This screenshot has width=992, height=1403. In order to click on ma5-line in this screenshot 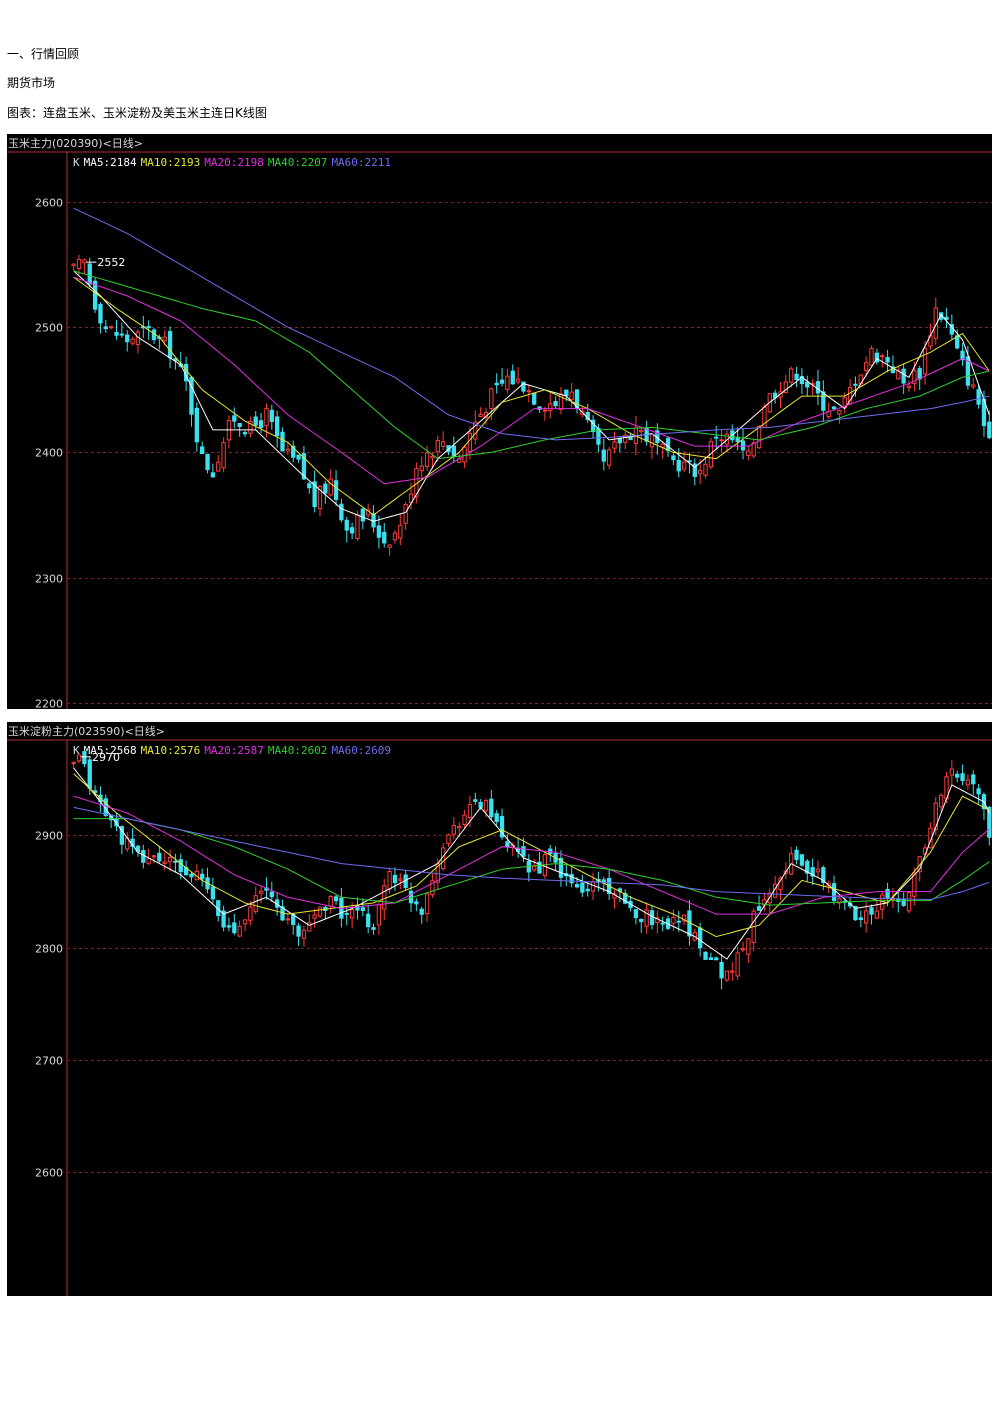, I will do `click(531, 863)`.